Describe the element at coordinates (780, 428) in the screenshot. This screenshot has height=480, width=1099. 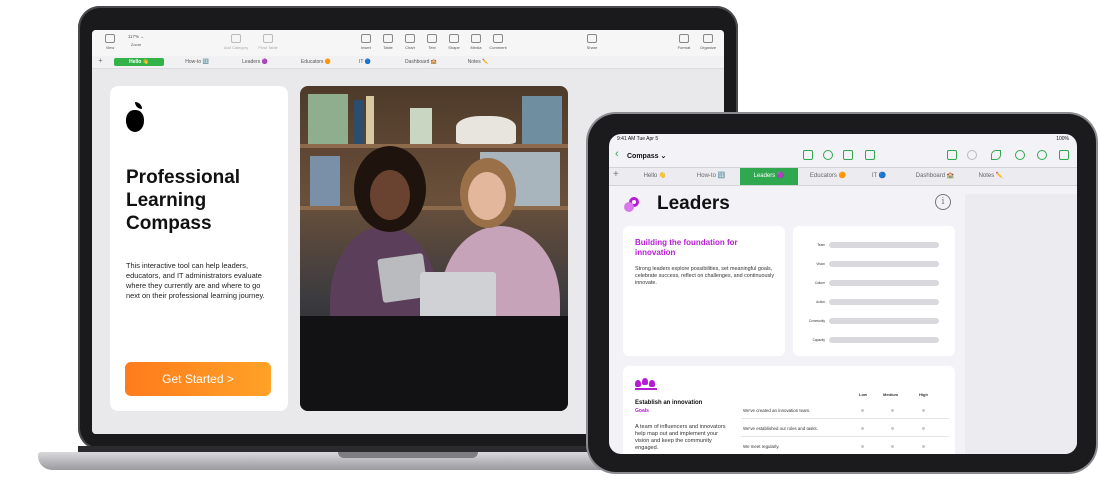
I see `table-row: We've established our roles and tasks.` at that location.